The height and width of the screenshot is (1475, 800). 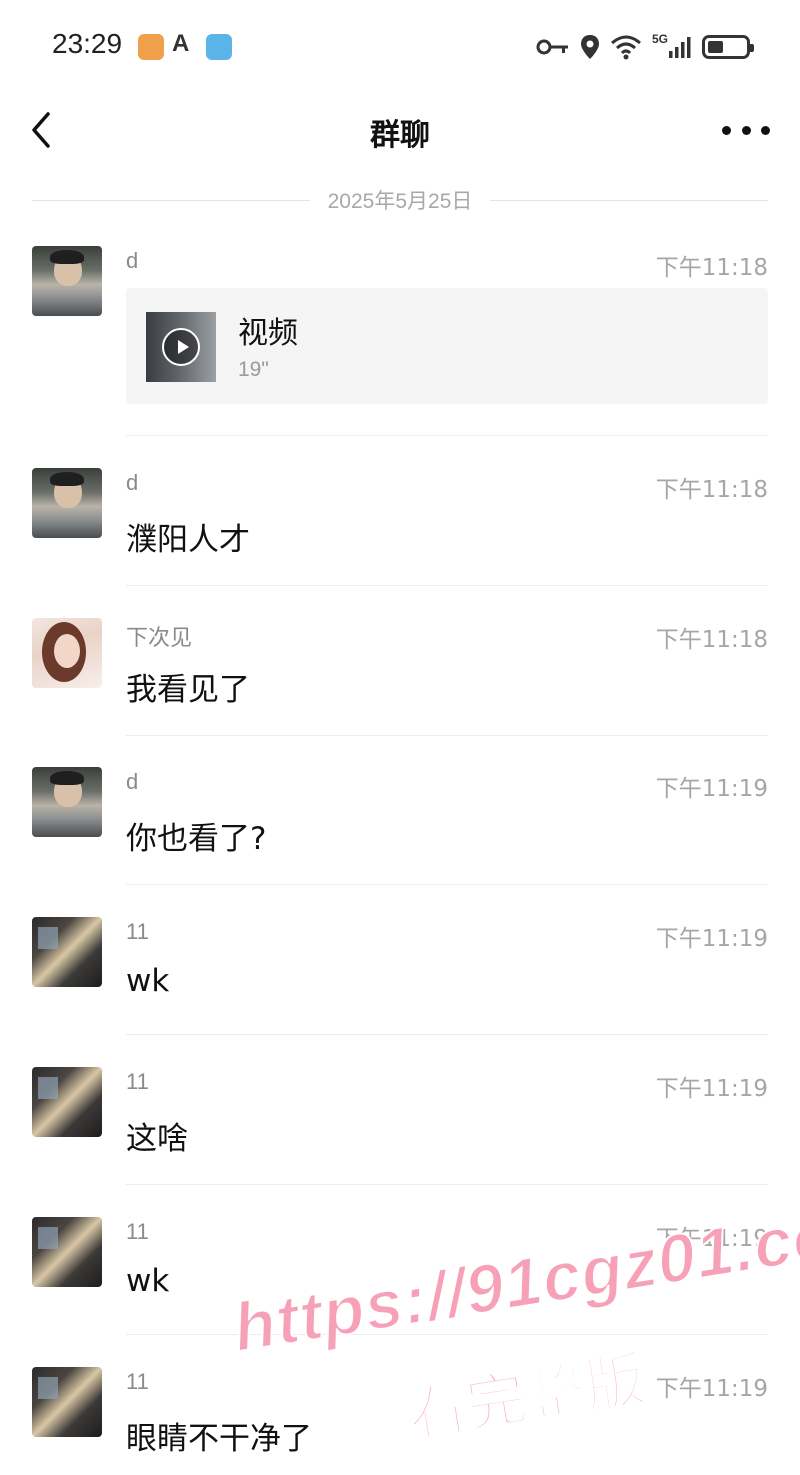 What do you see at coordinates (157, 1139) in the screenshot?
I see `message-text: 这啥` at bounding box center [157, 1139].